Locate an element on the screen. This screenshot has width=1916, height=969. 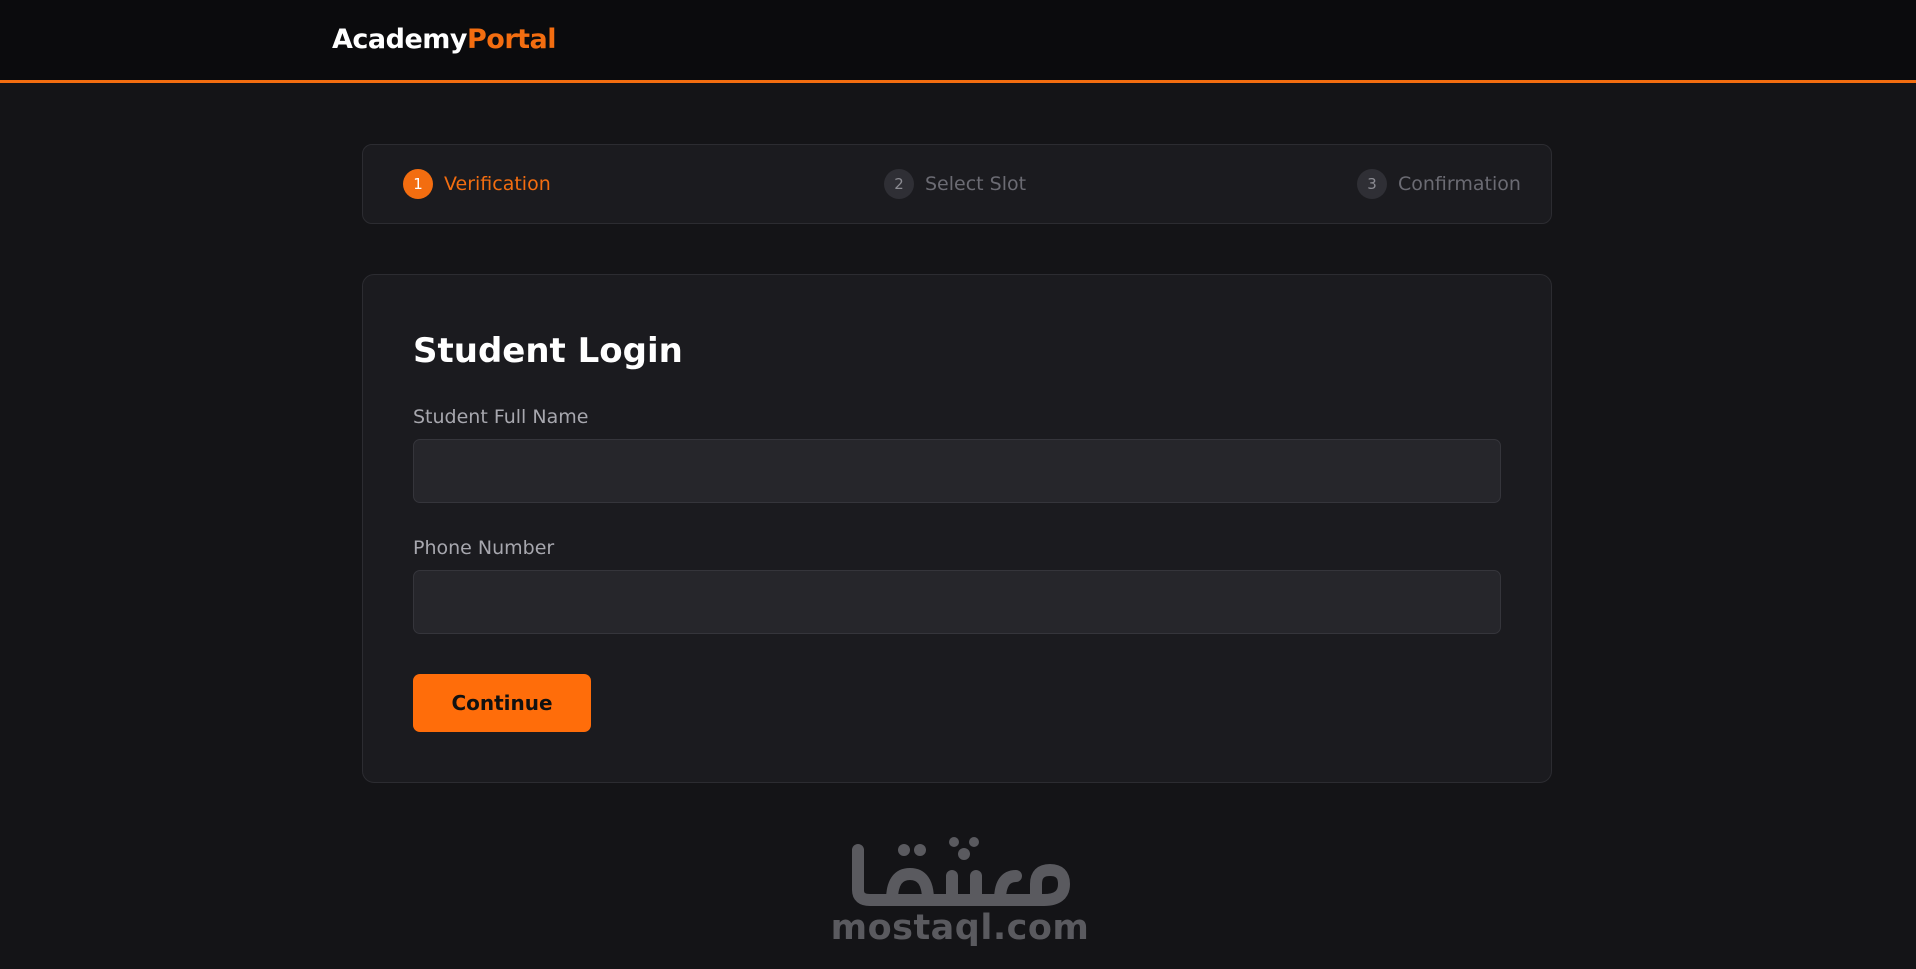
full-name-input is located at coordinates (957, 471).